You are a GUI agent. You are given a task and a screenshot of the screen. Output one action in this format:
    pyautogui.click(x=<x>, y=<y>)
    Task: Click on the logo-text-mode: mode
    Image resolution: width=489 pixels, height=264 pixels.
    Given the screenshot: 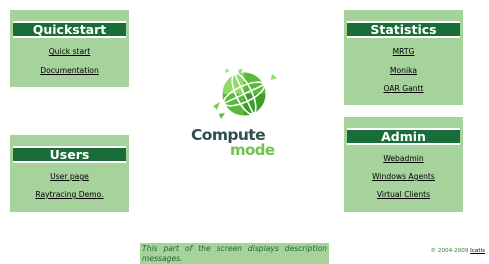 What is the action you would take?
    pyautogui.click(x=252, y=150)
    